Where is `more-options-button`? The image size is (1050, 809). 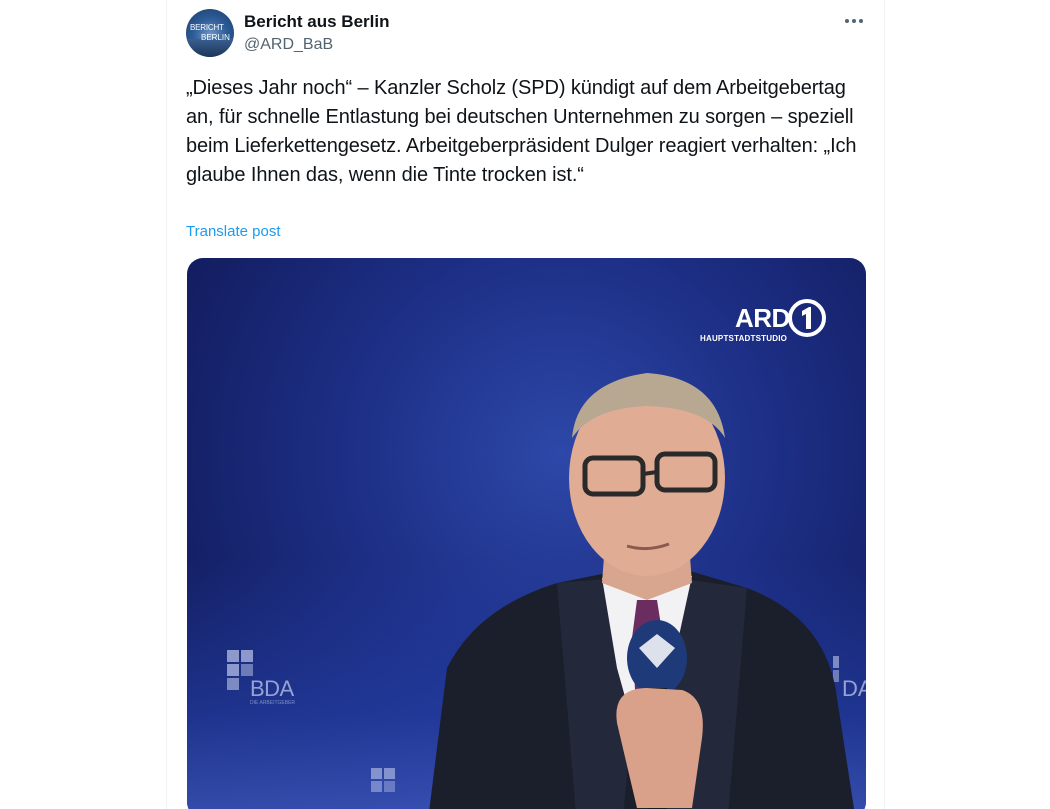 more-options-button is located at coordinates (854, 21).